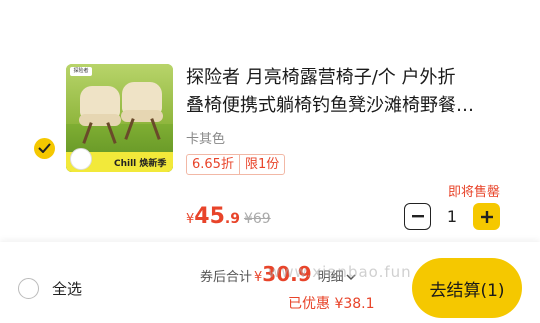 The height and width of the screenshot is (323, 540). Describe the element at coordinates (140, 164) in the screenshot. I see `thumbnail-band-text: Chill 焕新季` at that location.